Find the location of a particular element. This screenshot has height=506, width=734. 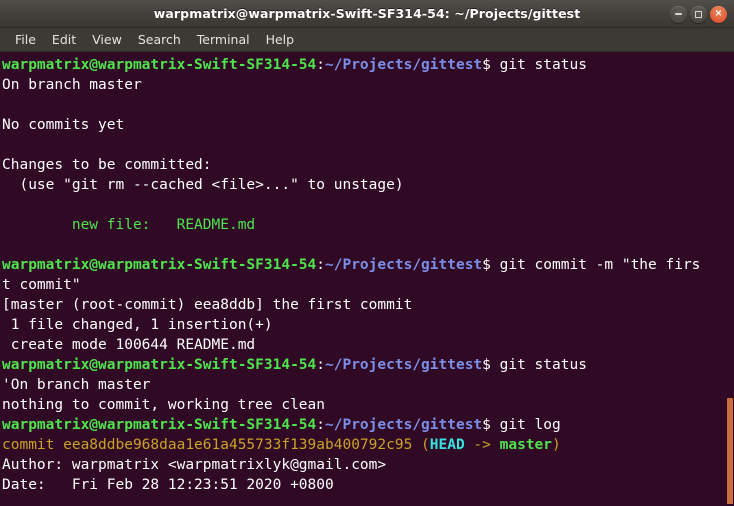

minimize-button is located at coordinates (678, 14).